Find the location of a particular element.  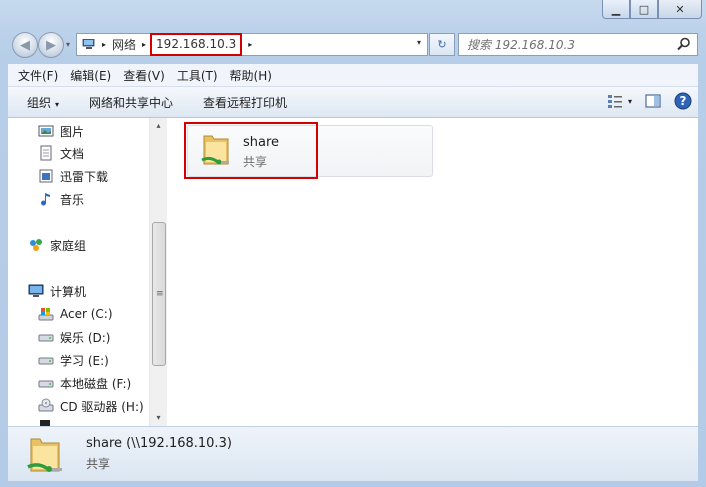

nav-item-label: 迅雷下载 is located at coordinates (84, 176).